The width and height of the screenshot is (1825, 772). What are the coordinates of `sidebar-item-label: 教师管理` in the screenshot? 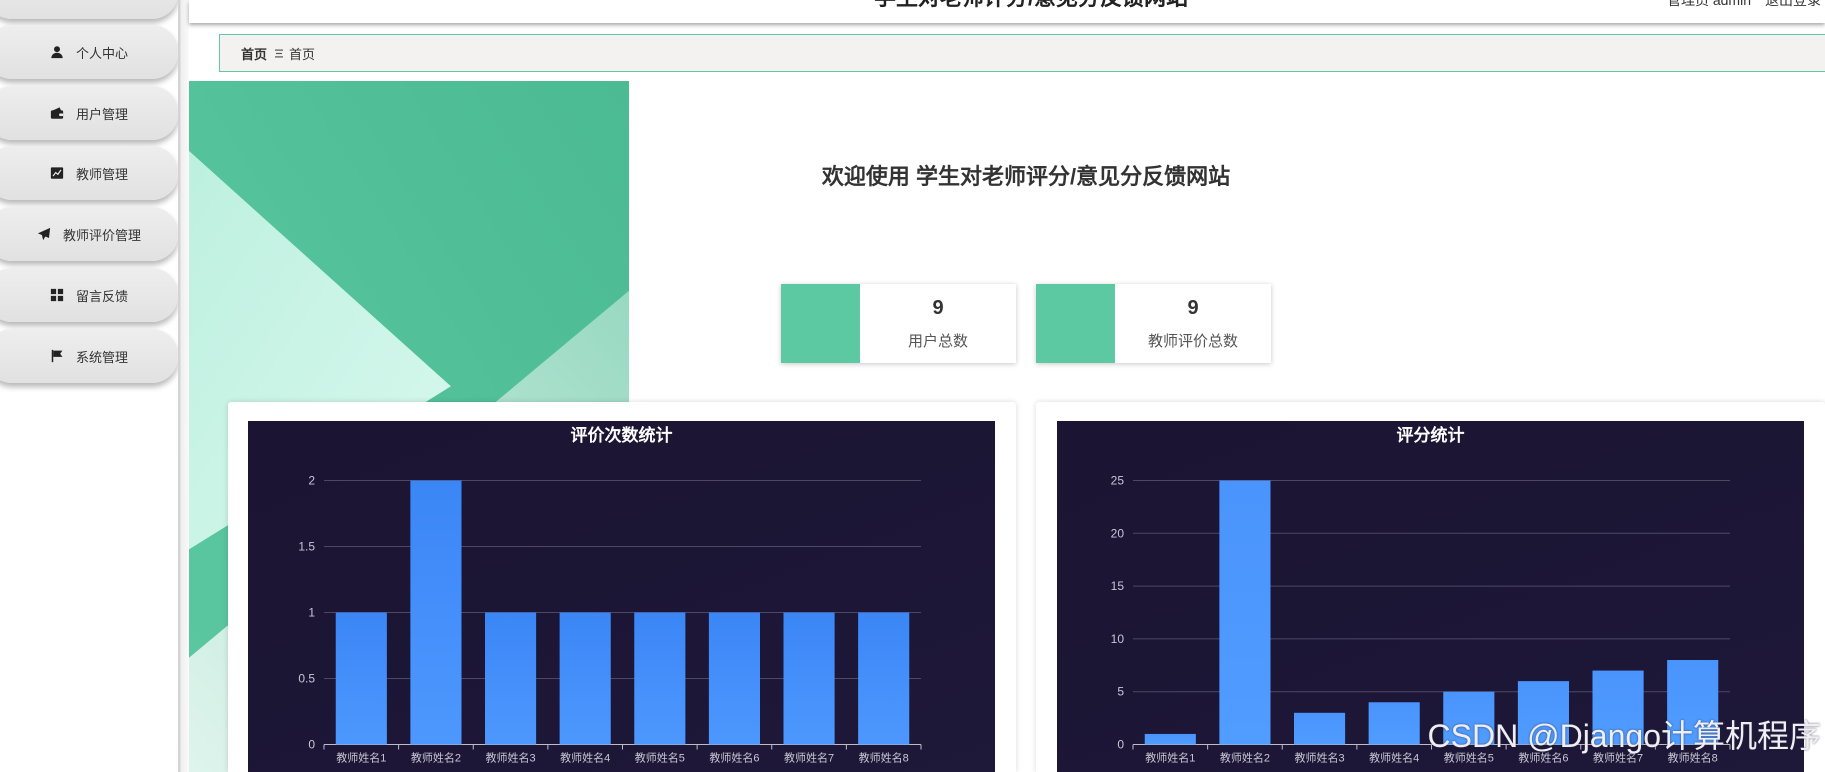 It's located at (101, 174).